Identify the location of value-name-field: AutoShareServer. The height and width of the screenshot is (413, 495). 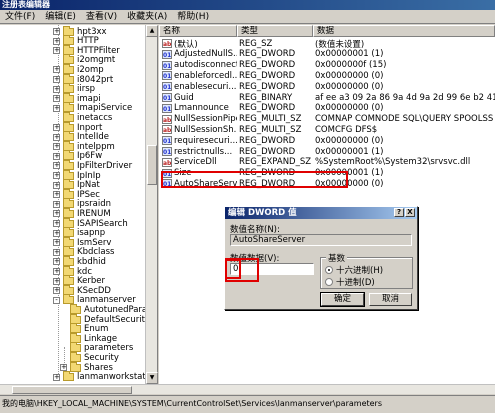
(321, 240).